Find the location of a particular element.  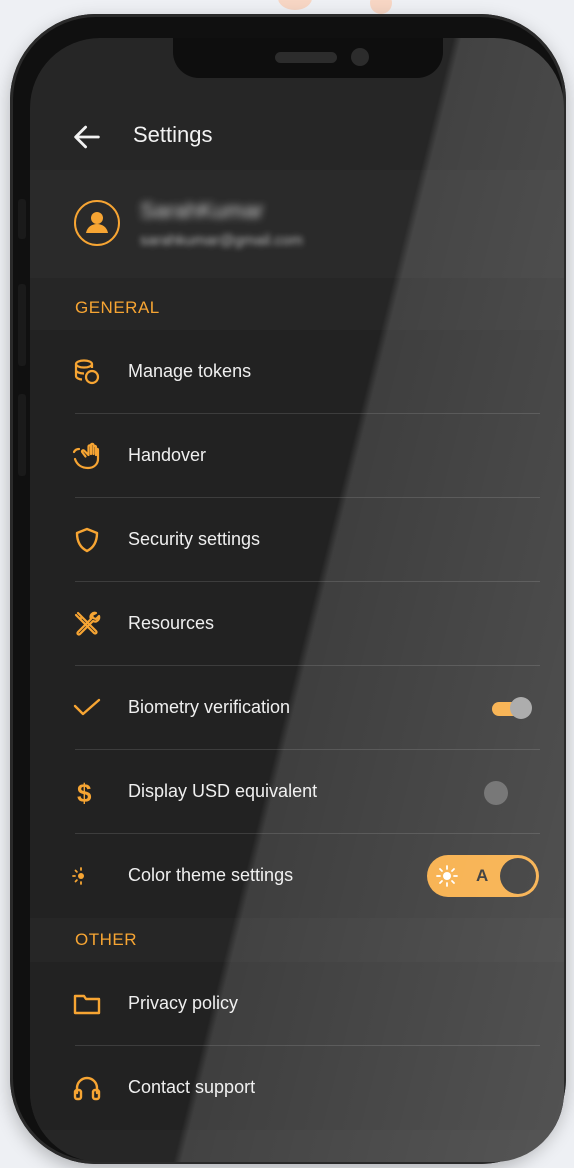

theme-switch: A is located at coordinates (483, 876).